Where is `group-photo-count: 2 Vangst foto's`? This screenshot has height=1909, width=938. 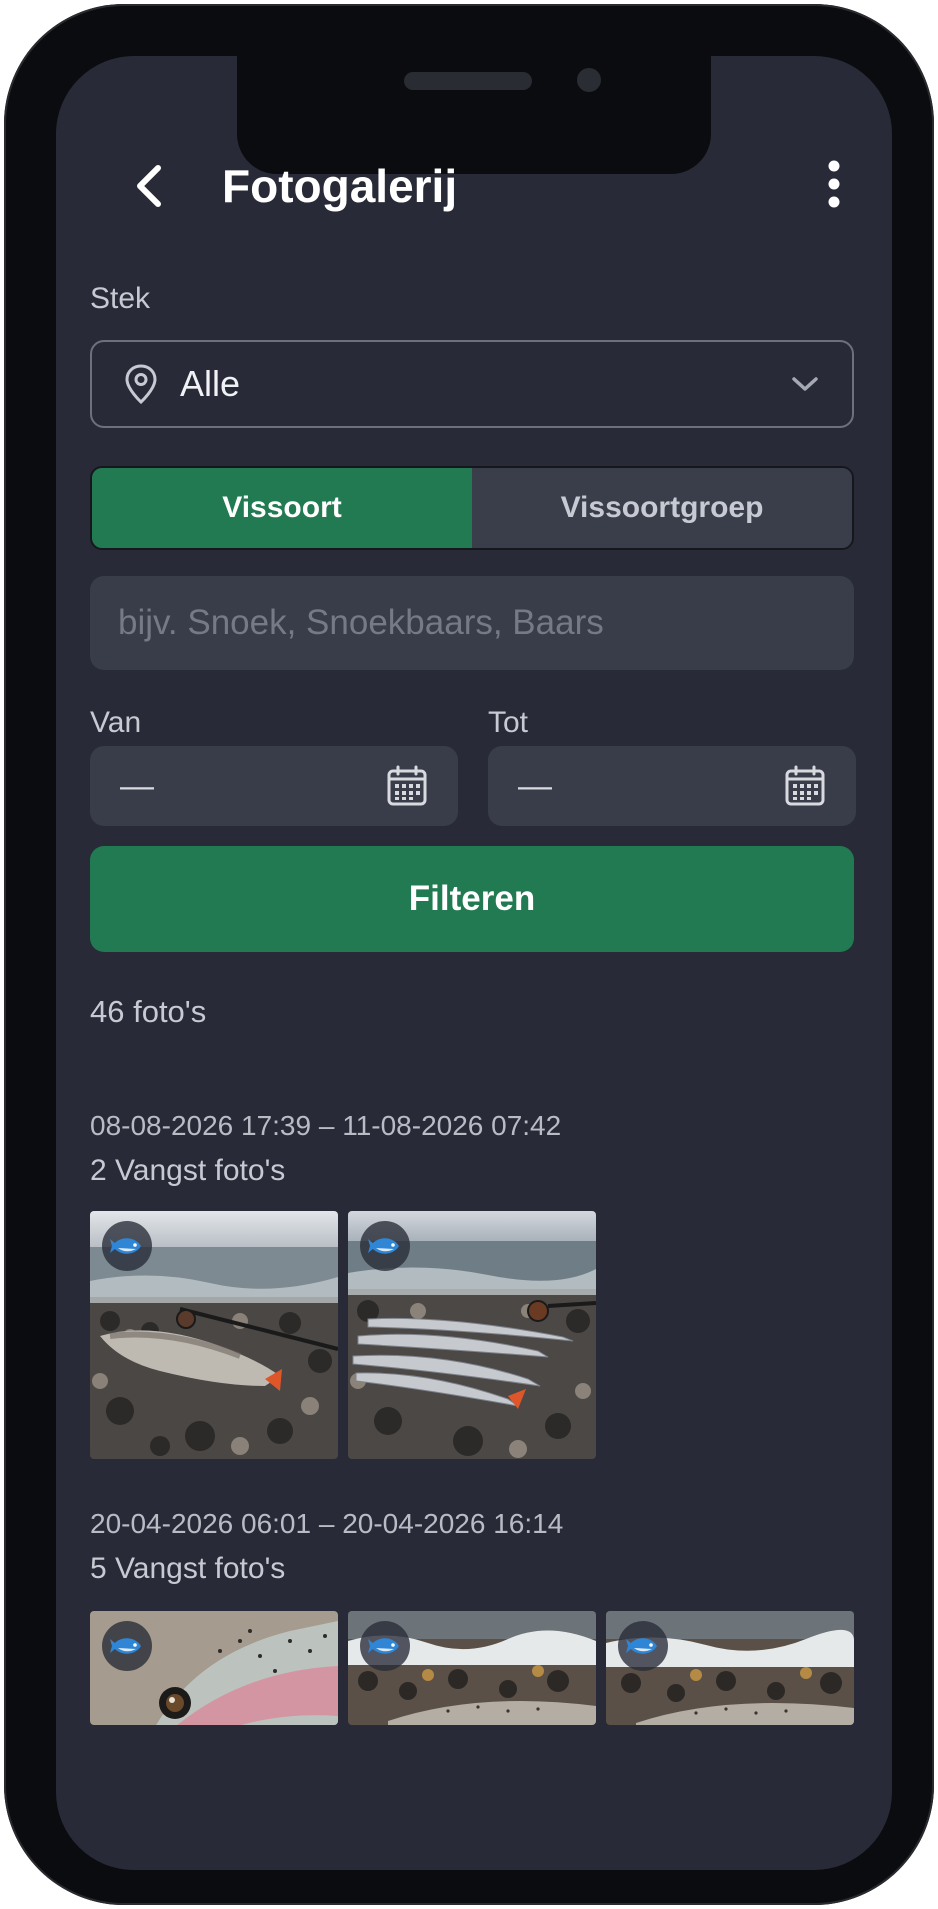 group-photo-count: 2 Vangst foto's is located at coordinates (188, 1170).